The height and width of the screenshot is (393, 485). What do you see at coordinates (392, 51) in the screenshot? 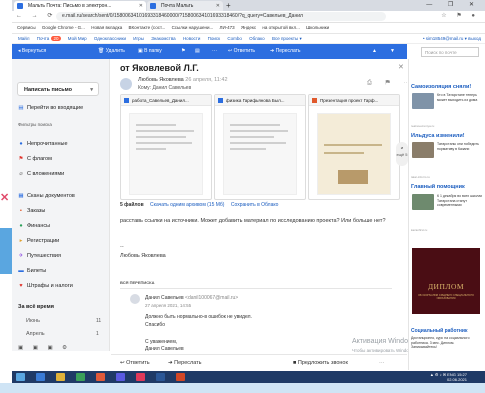
I see `next-message-icon: ▼` at bounding box center [392, 51].